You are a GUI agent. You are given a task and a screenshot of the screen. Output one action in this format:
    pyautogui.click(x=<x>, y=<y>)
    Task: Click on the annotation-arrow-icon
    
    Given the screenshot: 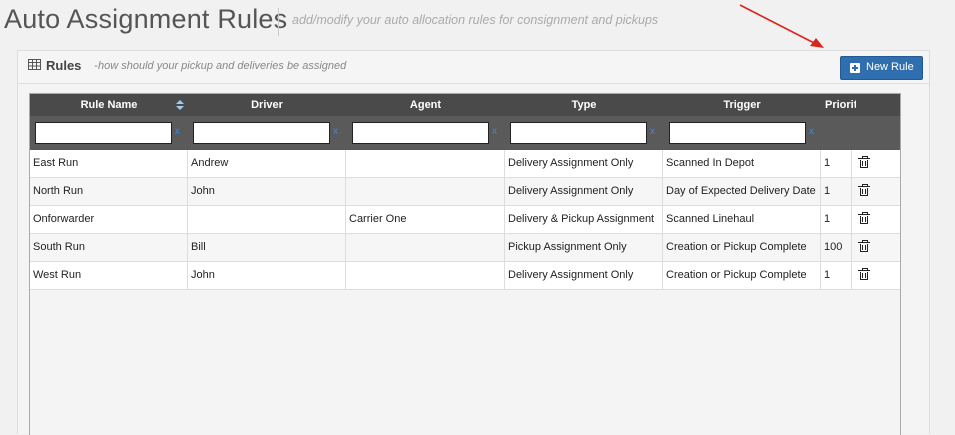 What is the action you would take?
    pyautogui.click(x=781, y=26)
    